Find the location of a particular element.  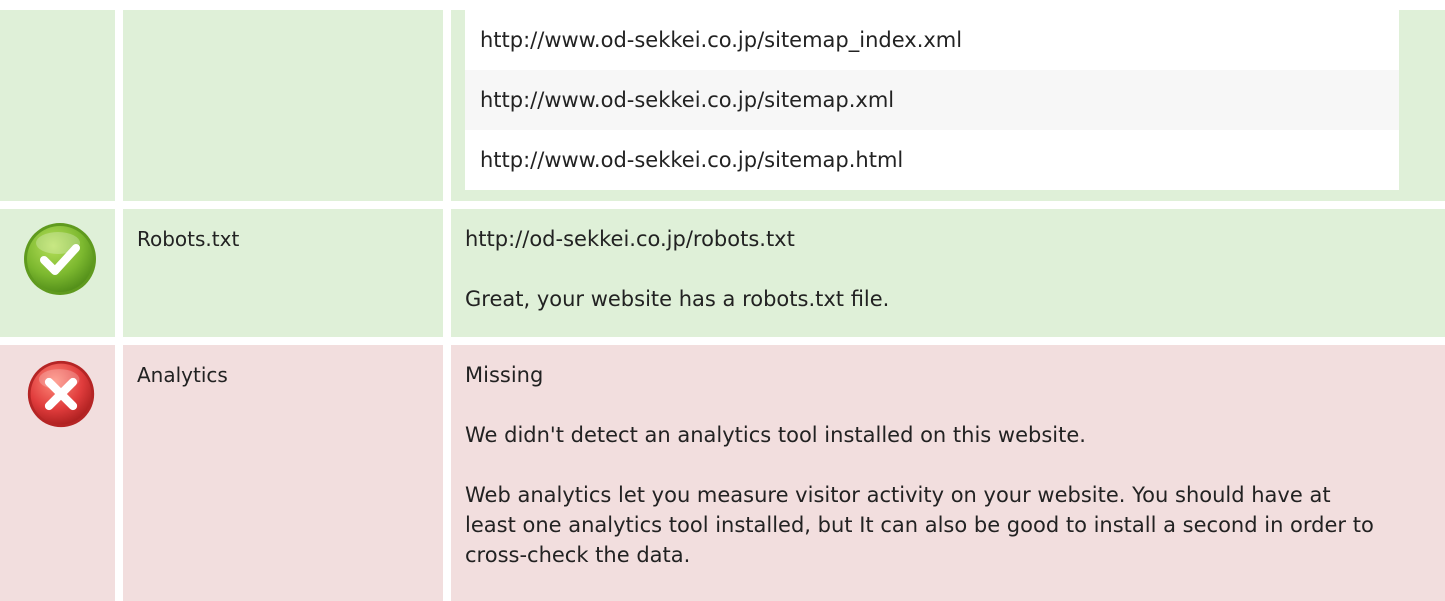

robots-label-cell: Robots.txt is located at coordinates (283, 273).